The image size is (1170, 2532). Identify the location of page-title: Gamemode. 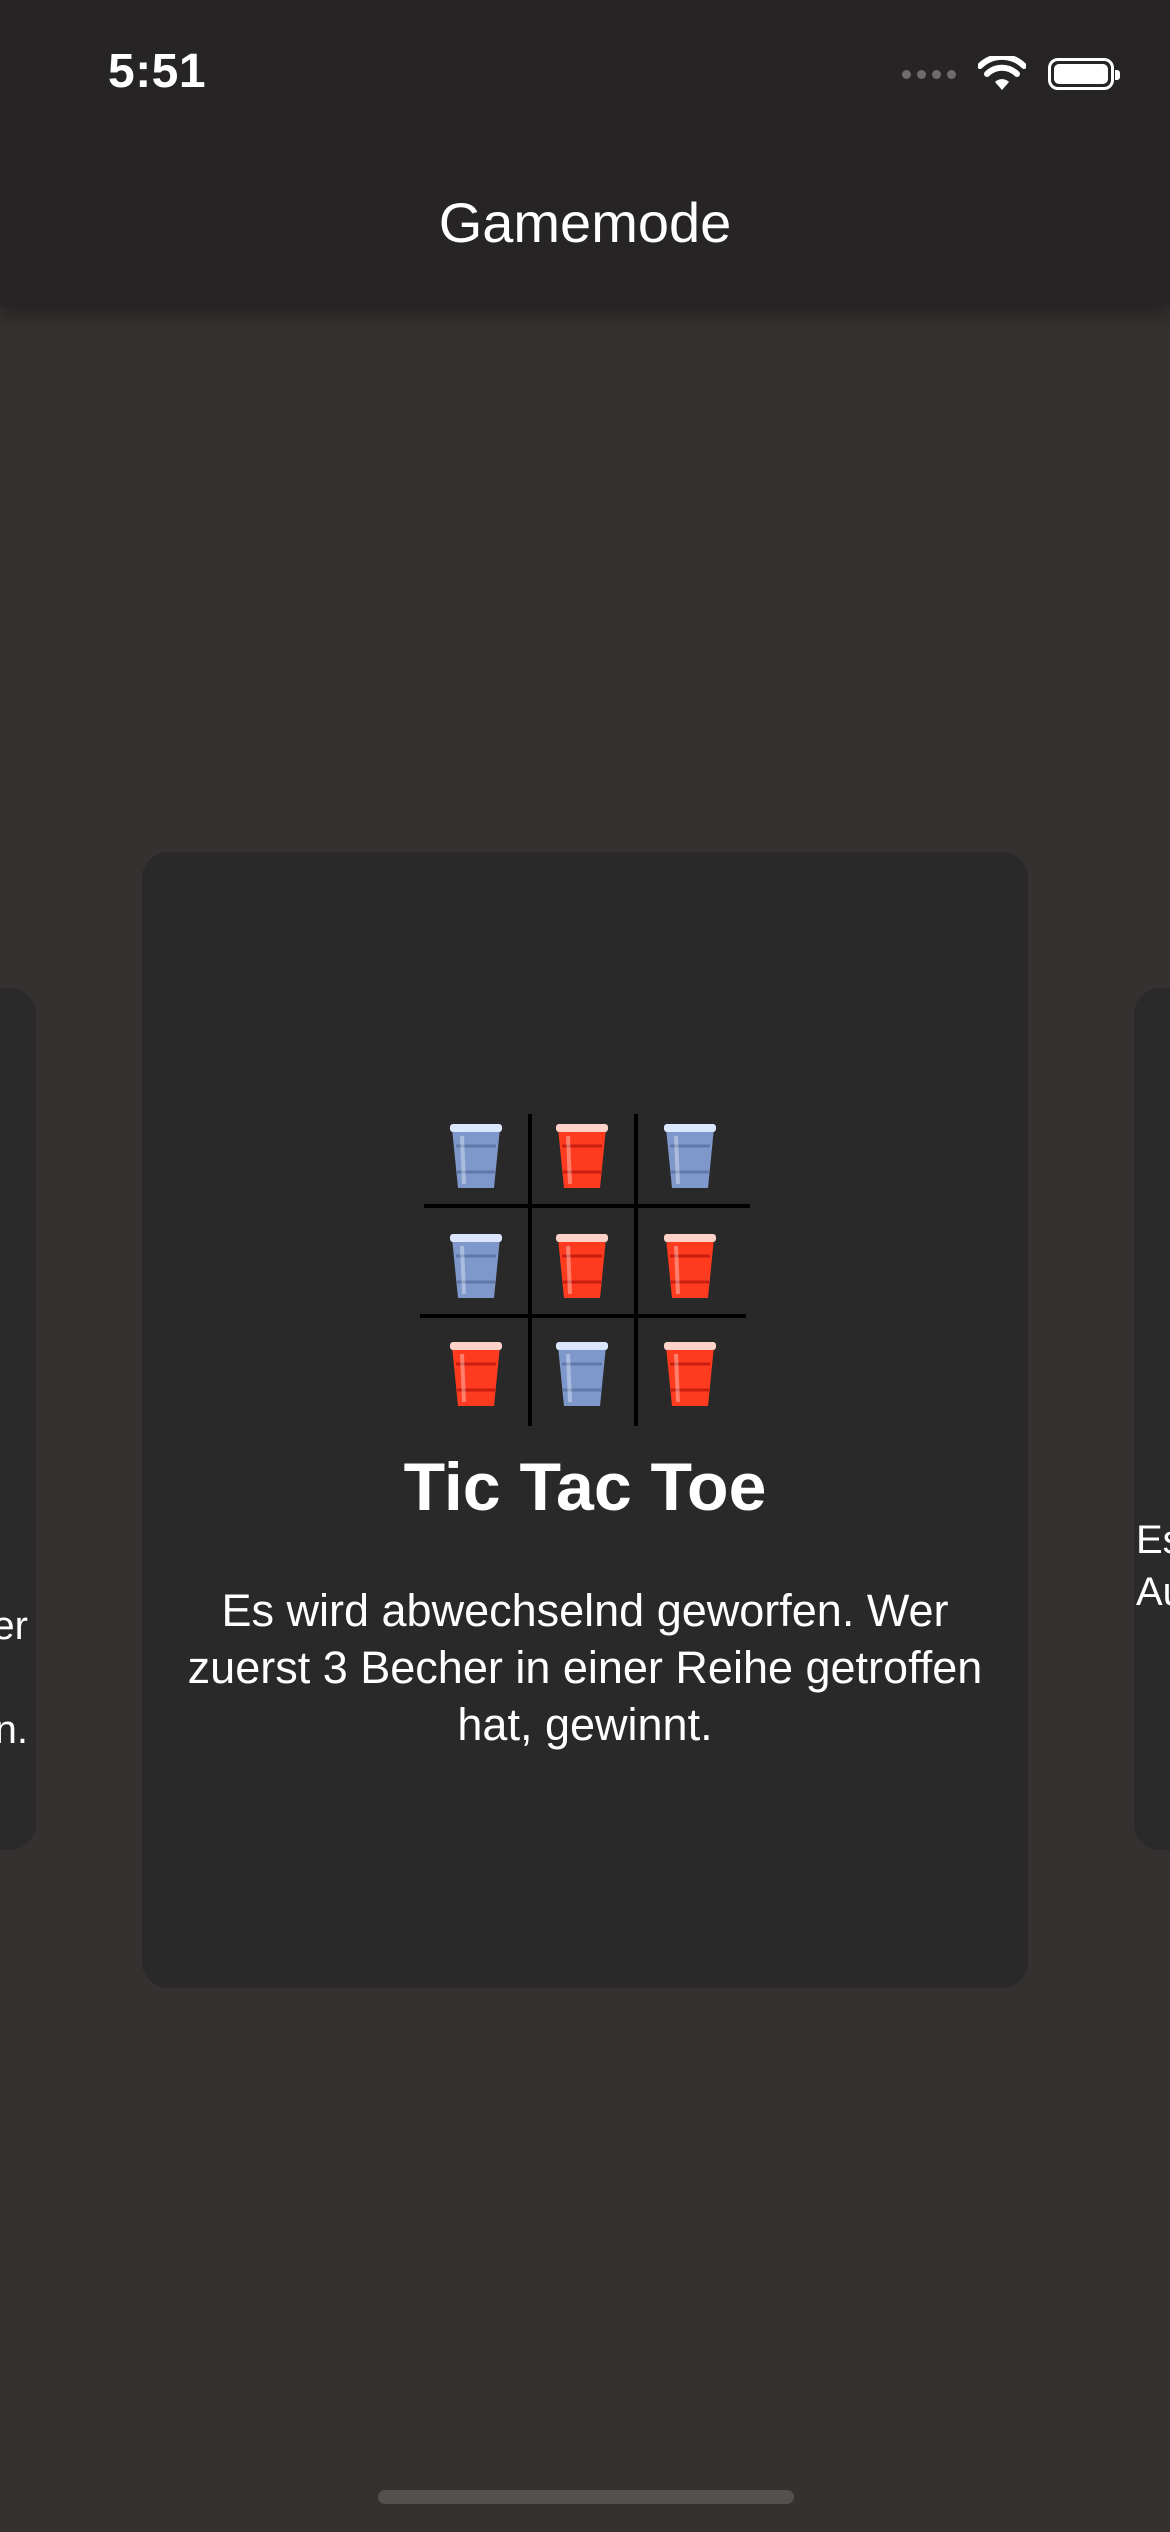
(585, 222).